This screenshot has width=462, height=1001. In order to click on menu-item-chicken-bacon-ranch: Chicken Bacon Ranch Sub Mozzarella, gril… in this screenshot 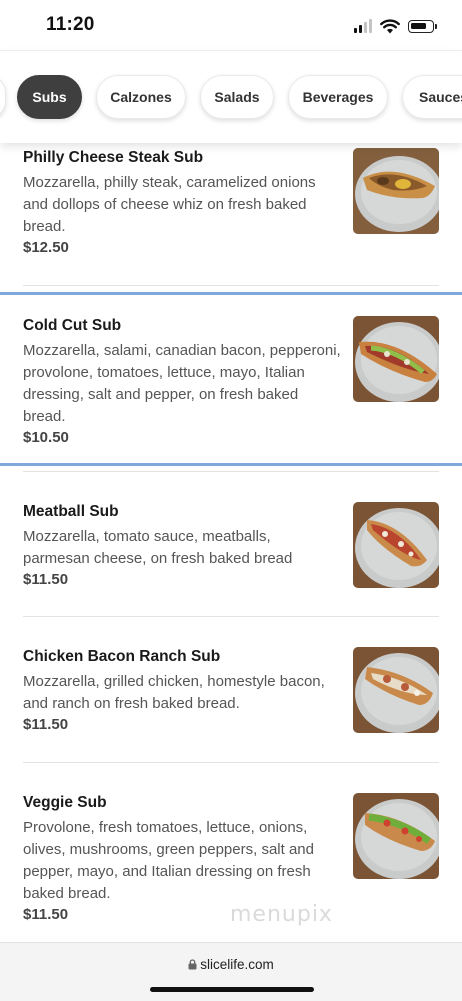, I will do `click(231, 689)`.